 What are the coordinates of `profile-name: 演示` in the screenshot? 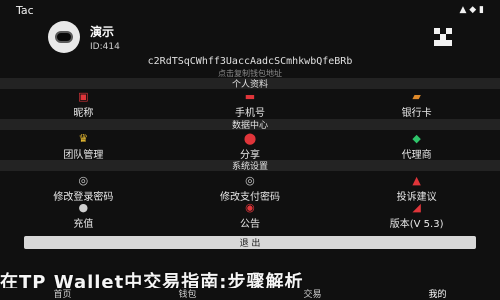 It's located at (102, 31).